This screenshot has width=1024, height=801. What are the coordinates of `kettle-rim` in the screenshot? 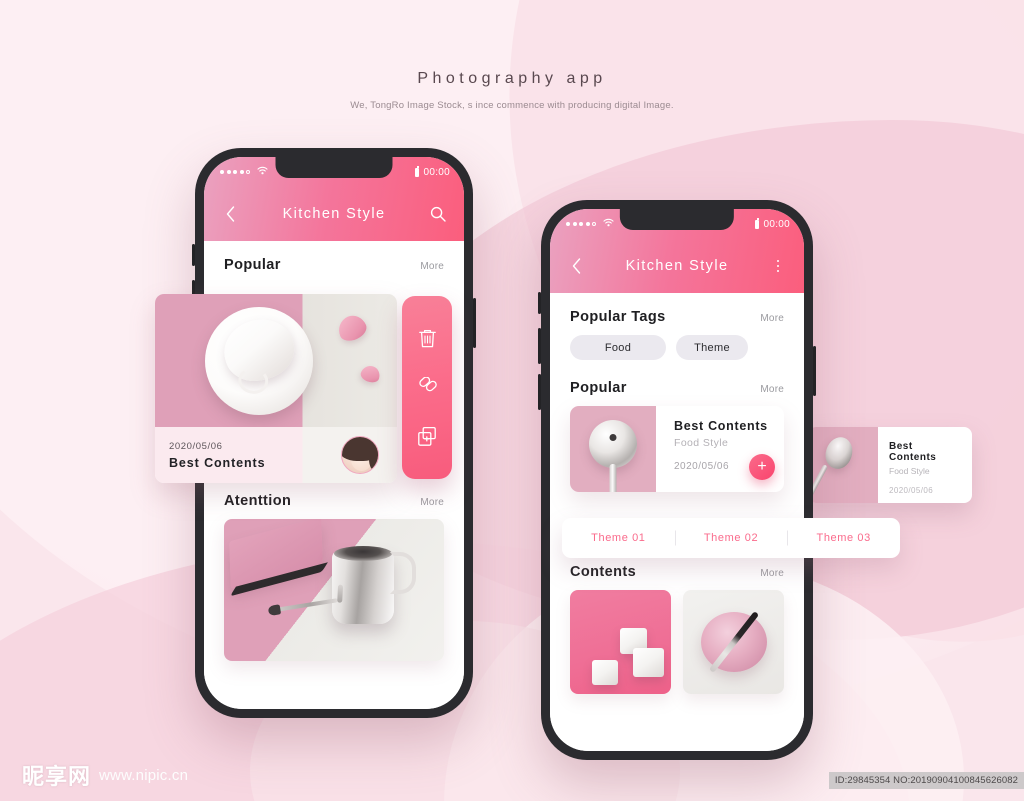 It's located at (363, 553).